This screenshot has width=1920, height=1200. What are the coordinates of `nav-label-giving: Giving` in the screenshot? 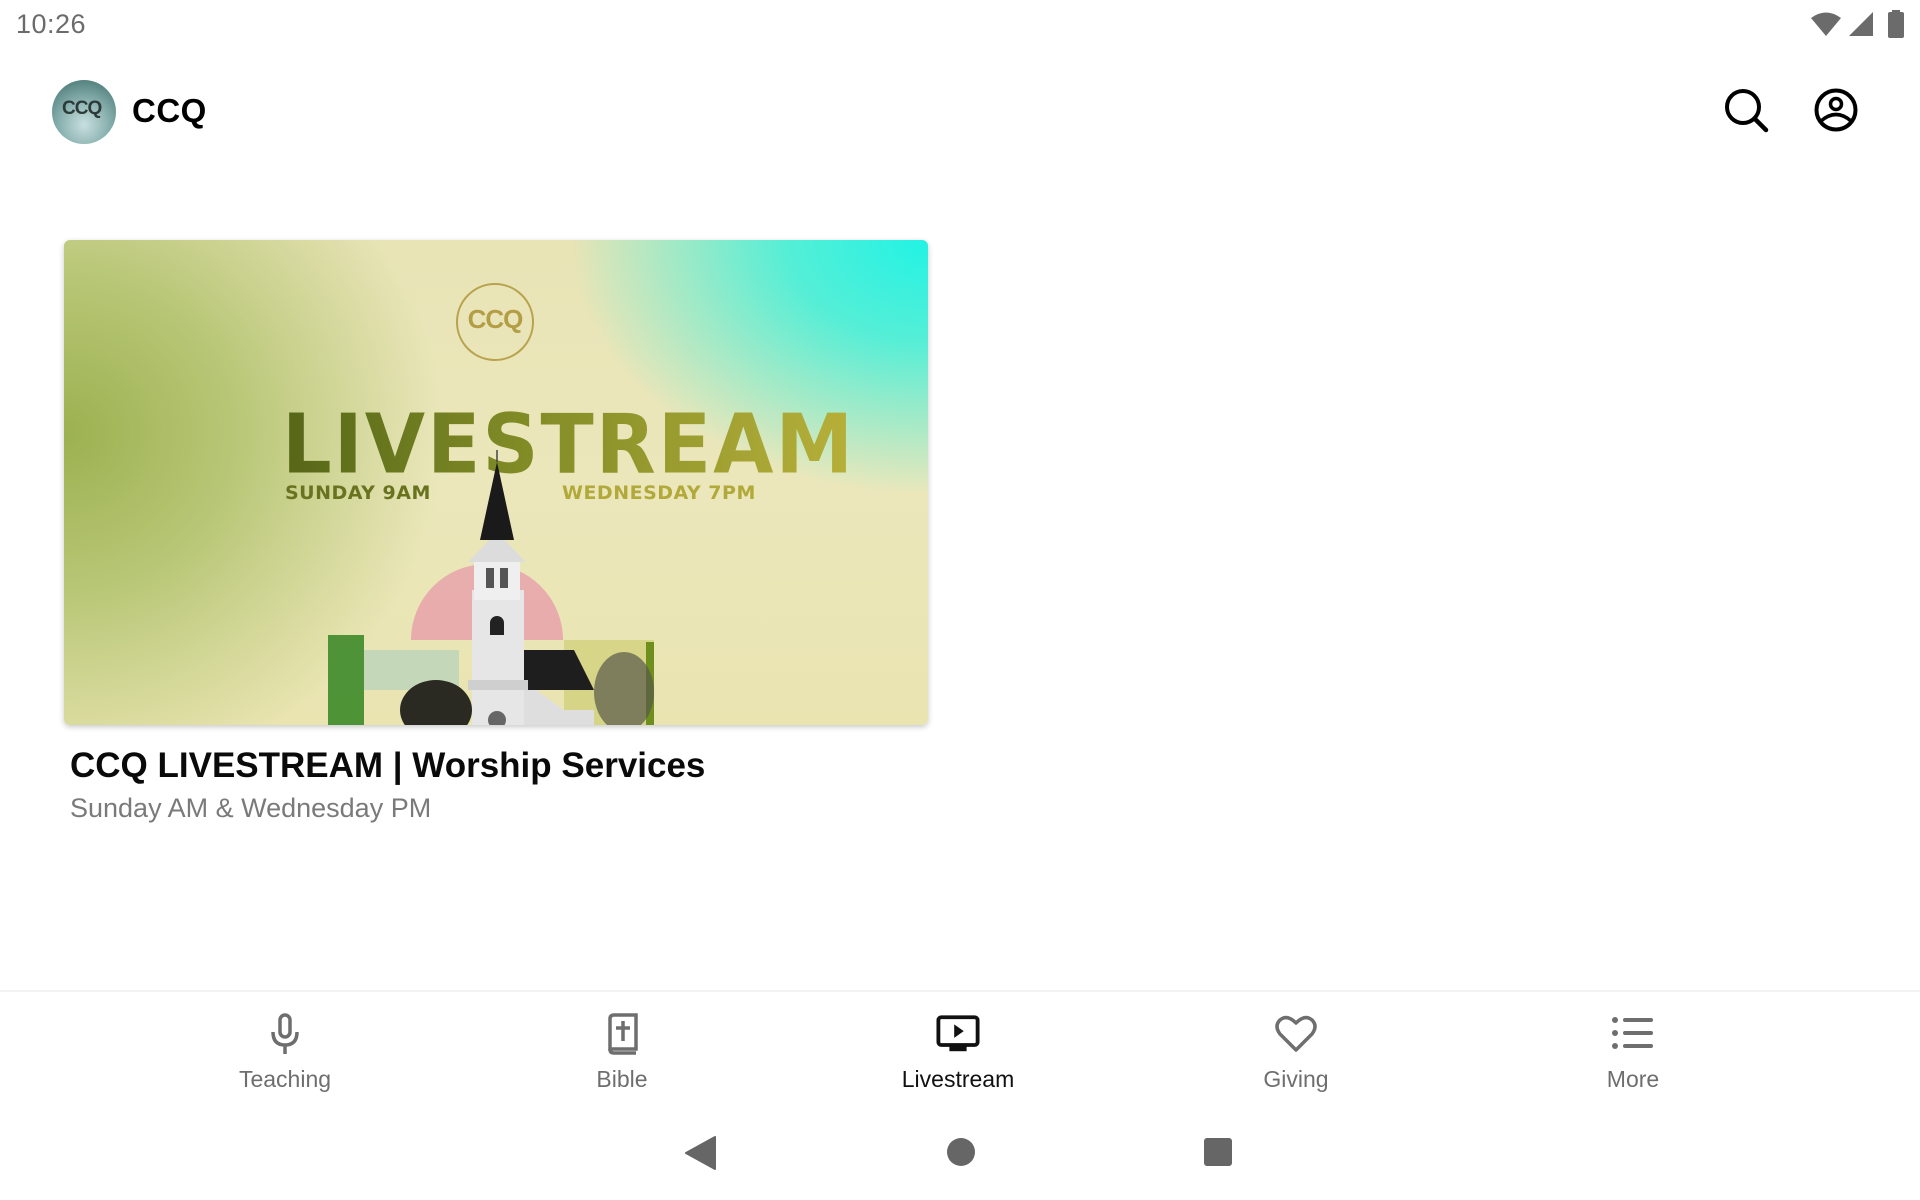 It's located at (1296, 1079).